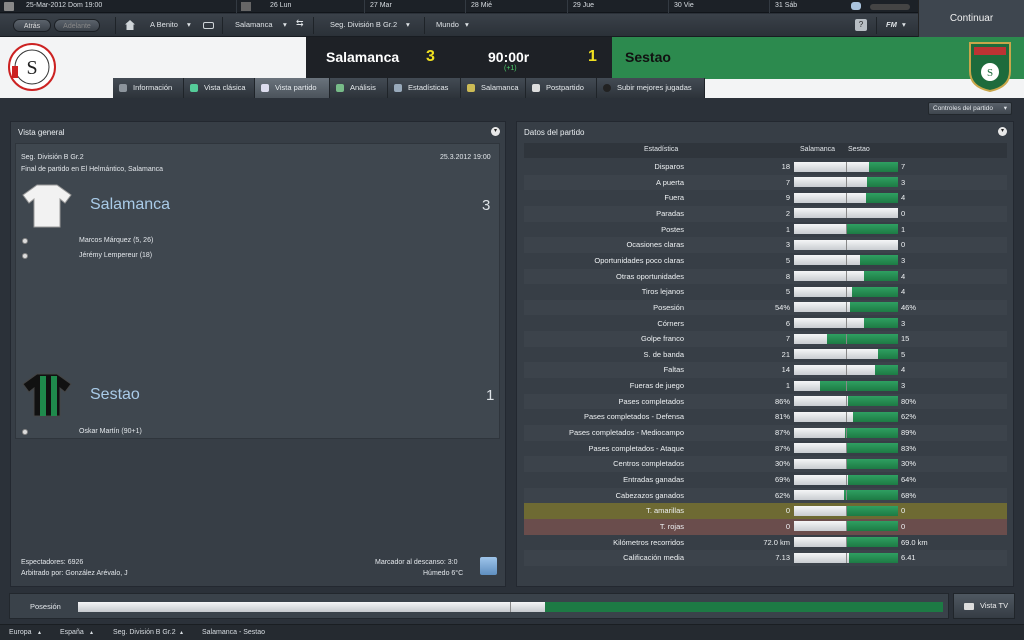 This screenshot has height=640, width=1024. What do you see at coordinates (909, 417) in the screenshot?
I see `stat-away-value: 62%` at bounding box center [909, 417].